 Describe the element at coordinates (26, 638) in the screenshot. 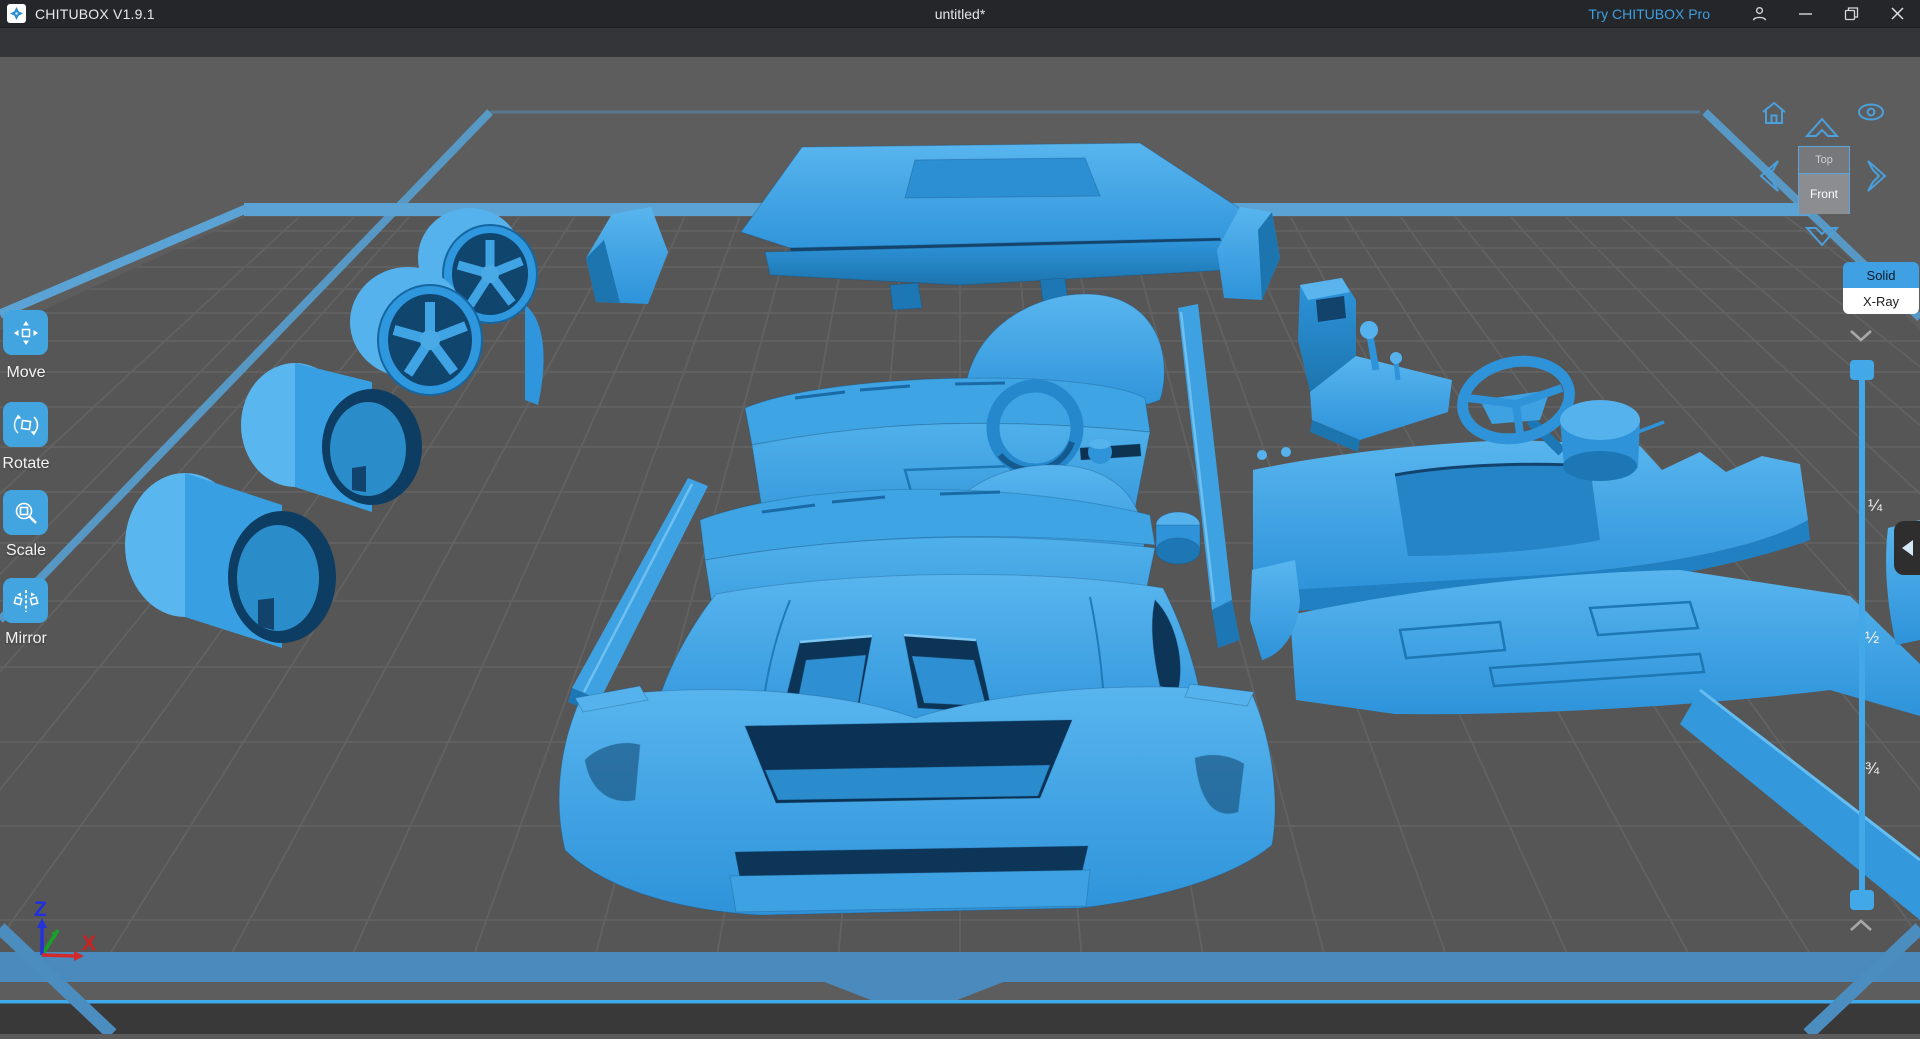

I see `tool-mirror-label: Mirror` at that location.